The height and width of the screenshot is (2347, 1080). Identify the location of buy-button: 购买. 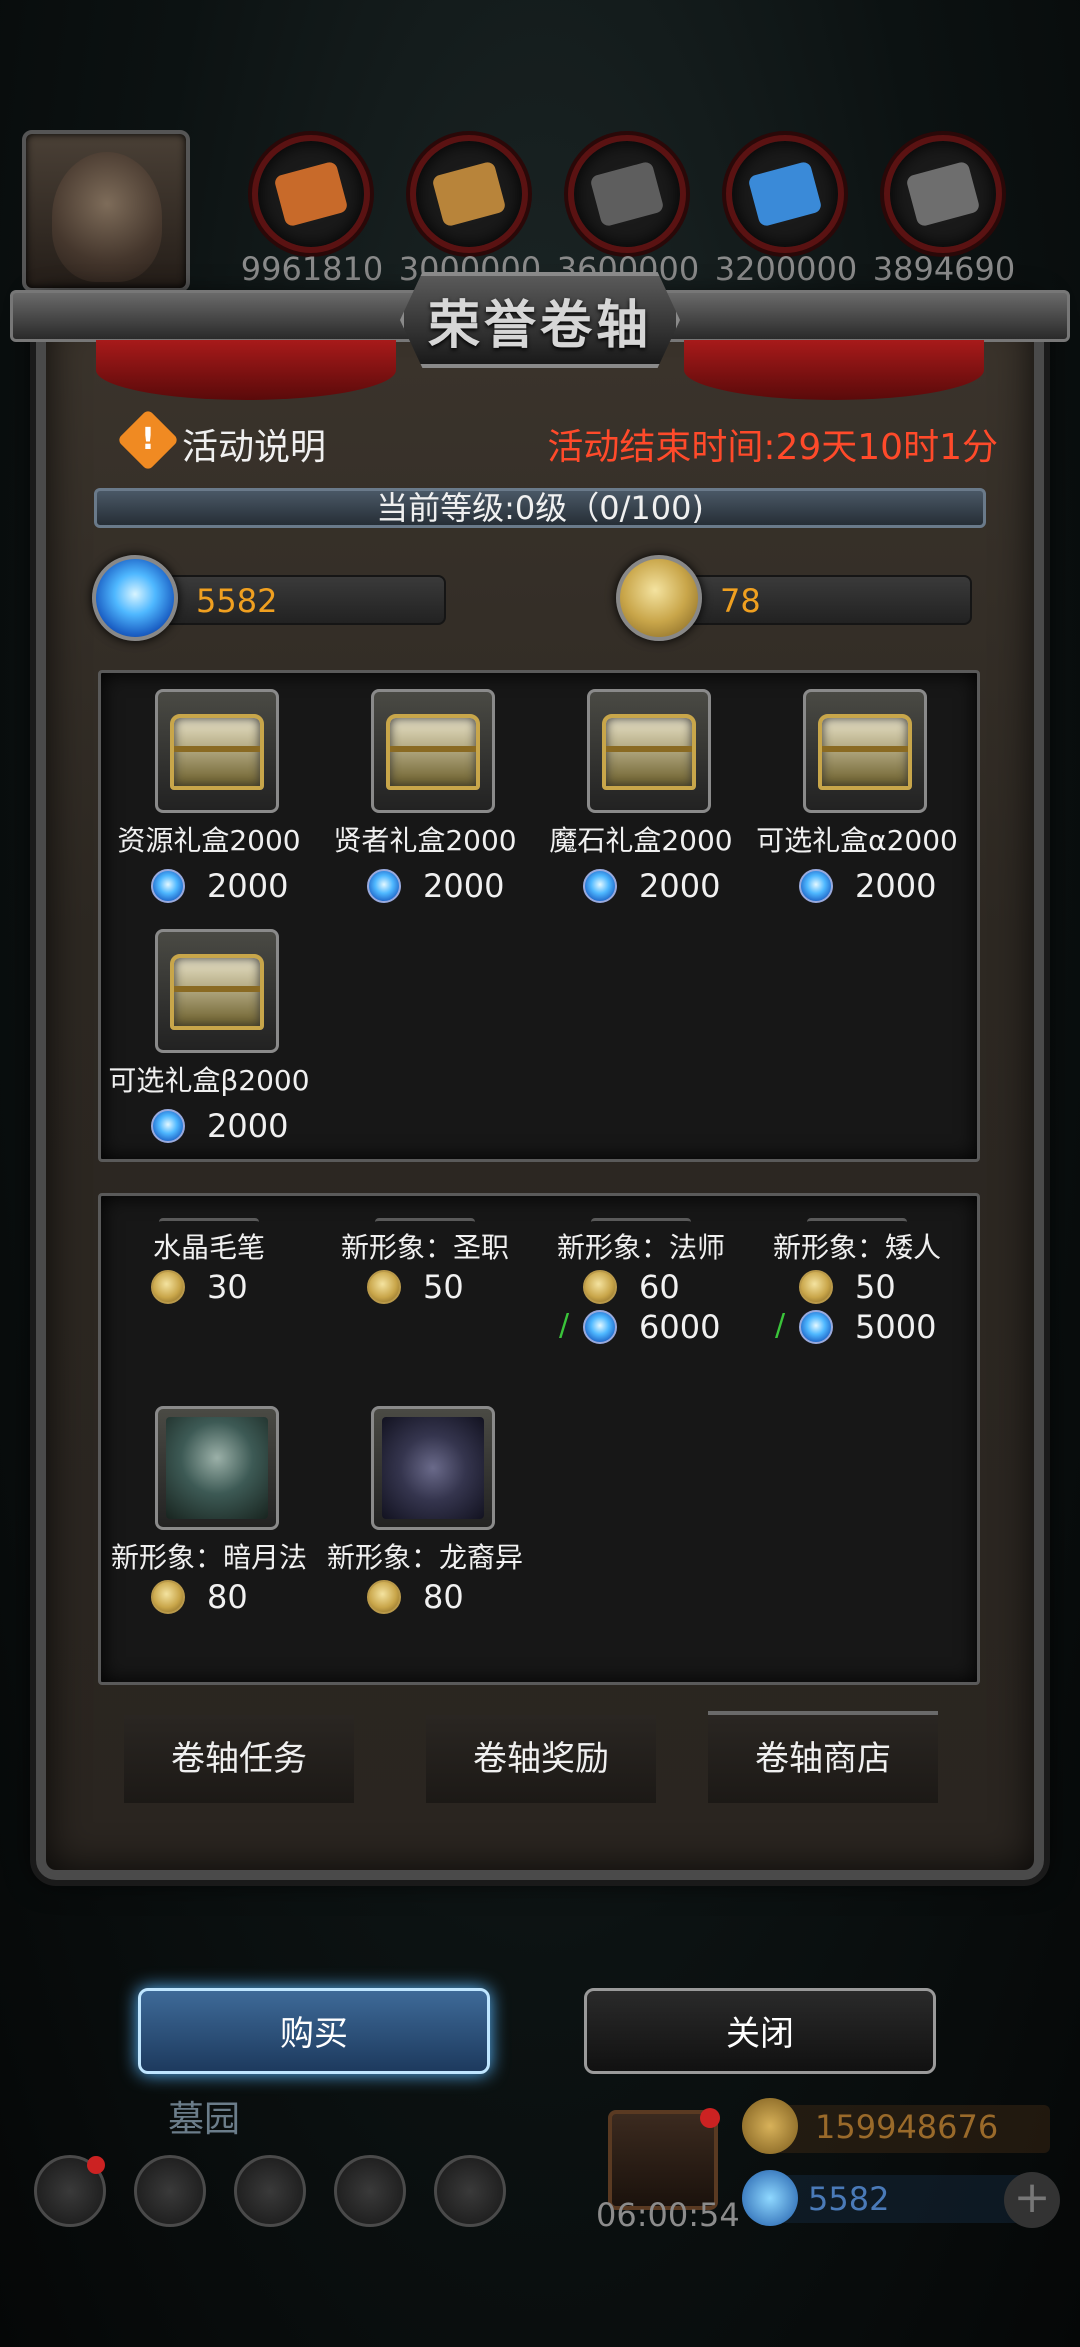
(314, 2031).